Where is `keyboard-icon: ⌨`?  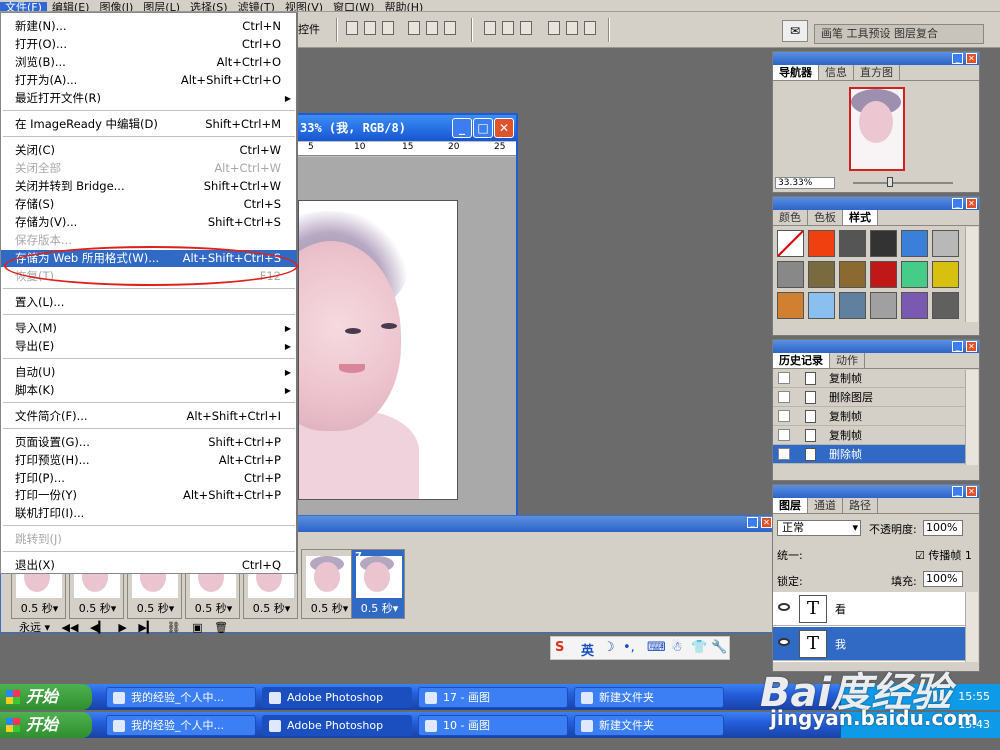
keyboard-icon: ⌨ is located at coordinates (656, 647).